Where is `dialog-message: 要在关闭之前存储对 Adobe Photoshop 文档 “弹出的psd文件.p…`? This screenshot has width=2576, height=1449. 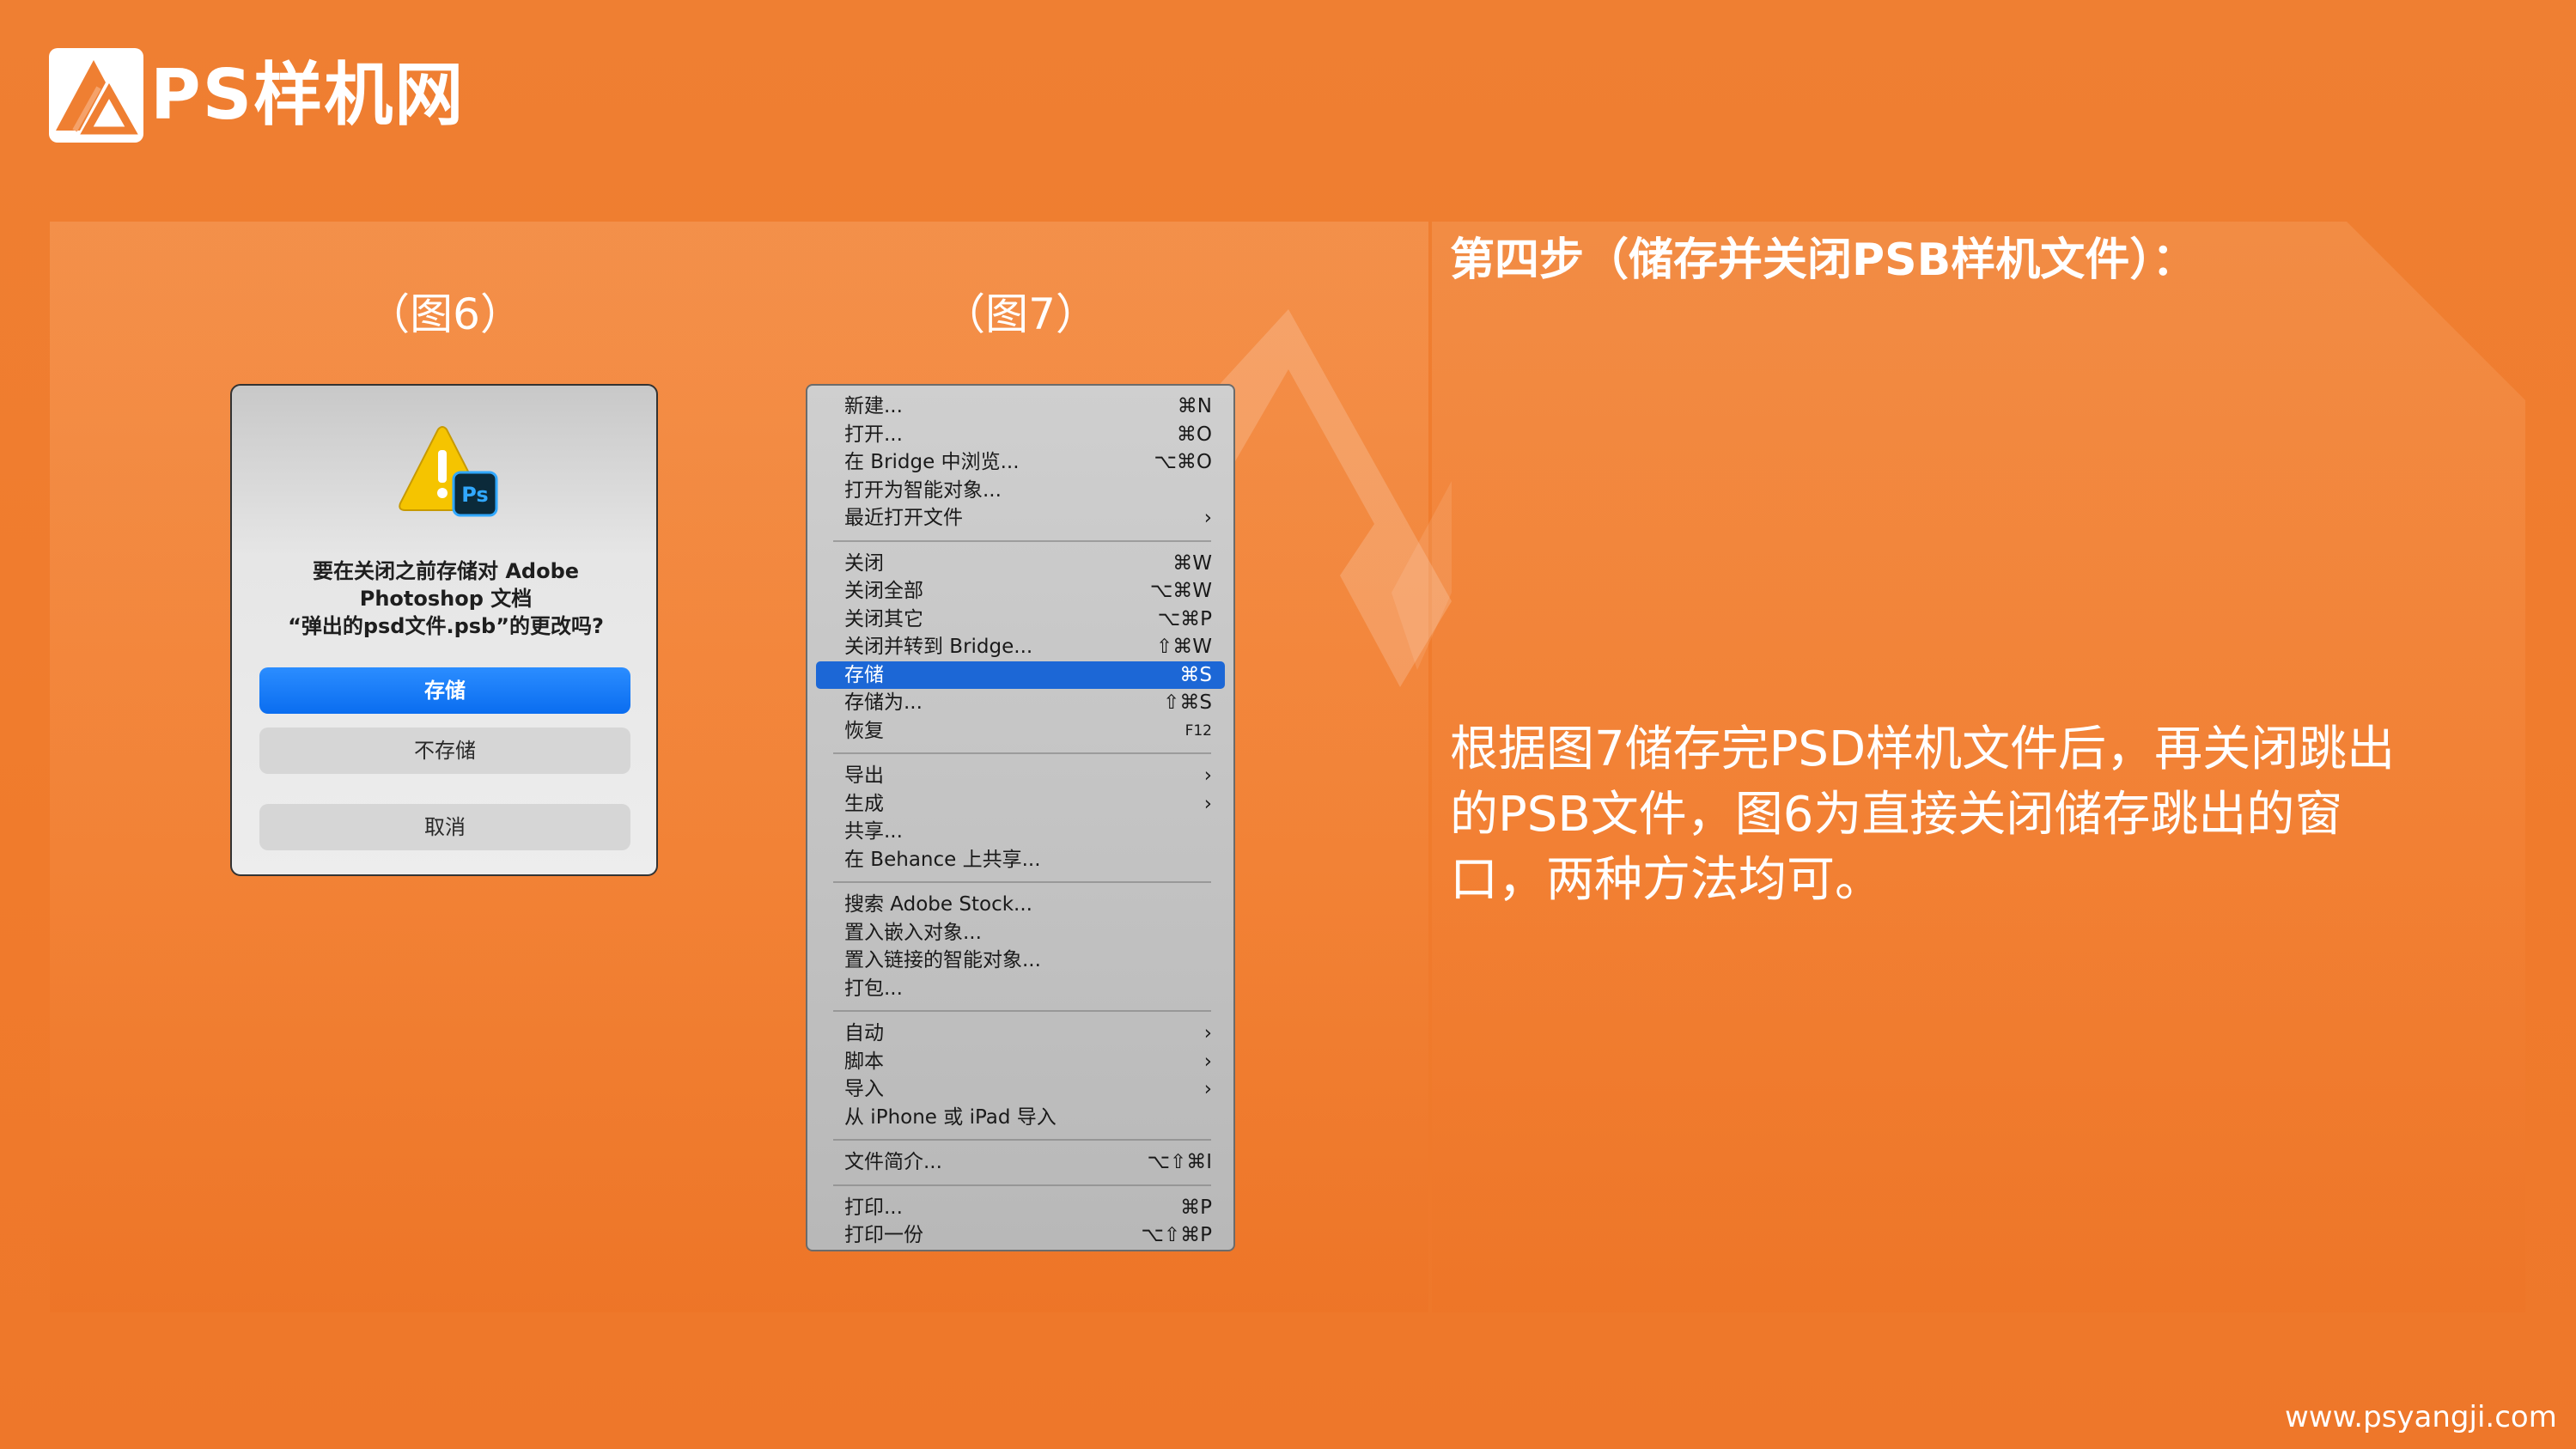
dialog-message: 要在关闭之前存储对 Adobe Photoshop 文档 “弹出的psd文件.p… is located at coordinates (446, 598).